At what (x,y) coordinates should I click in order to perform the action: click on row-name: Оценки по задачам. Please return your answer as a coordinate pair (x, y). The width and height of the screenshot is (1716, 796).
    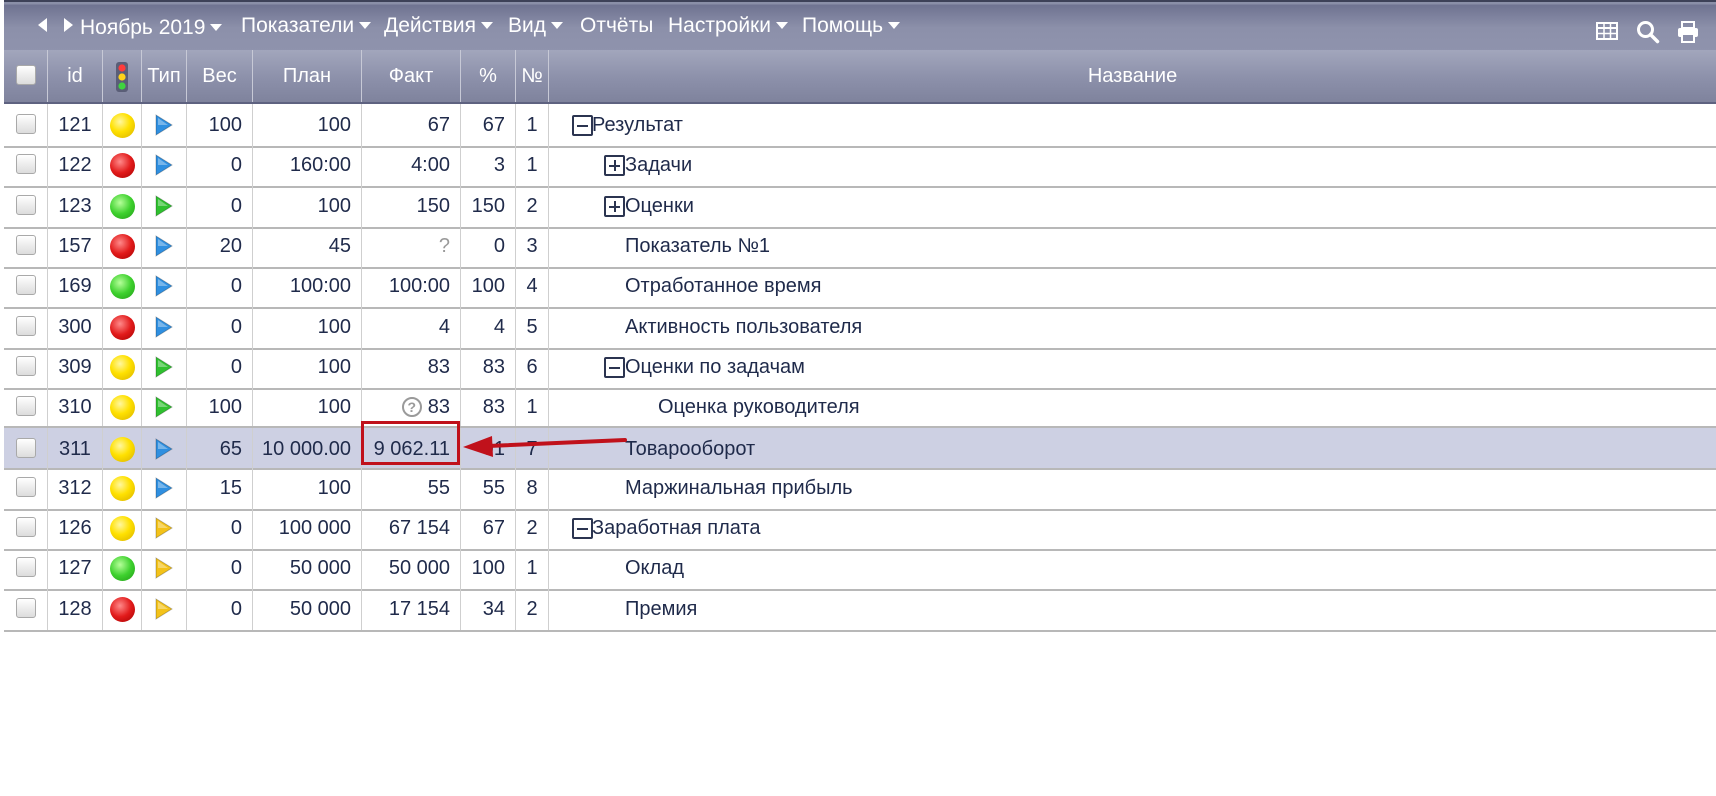
    Looking at the image, I should click on (715, 367).